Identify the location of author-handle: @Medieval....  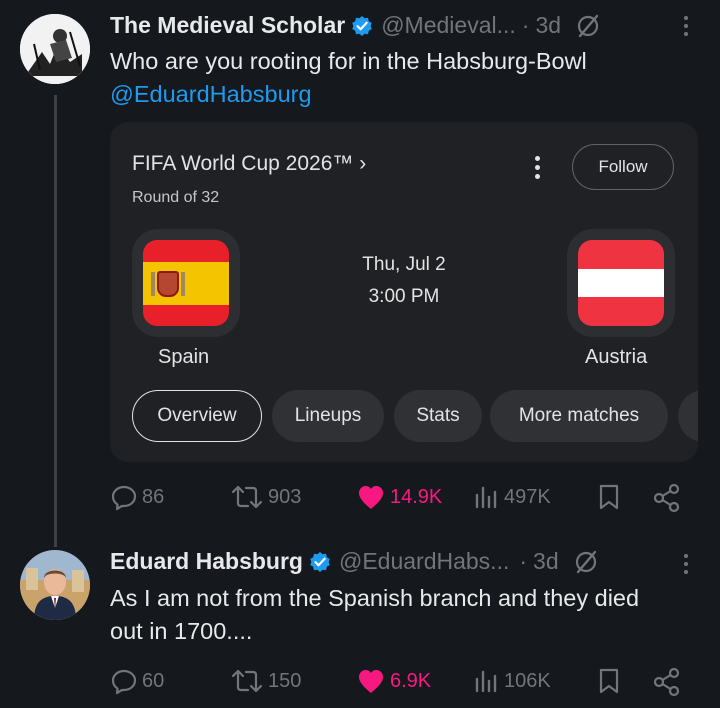
(448, 25).